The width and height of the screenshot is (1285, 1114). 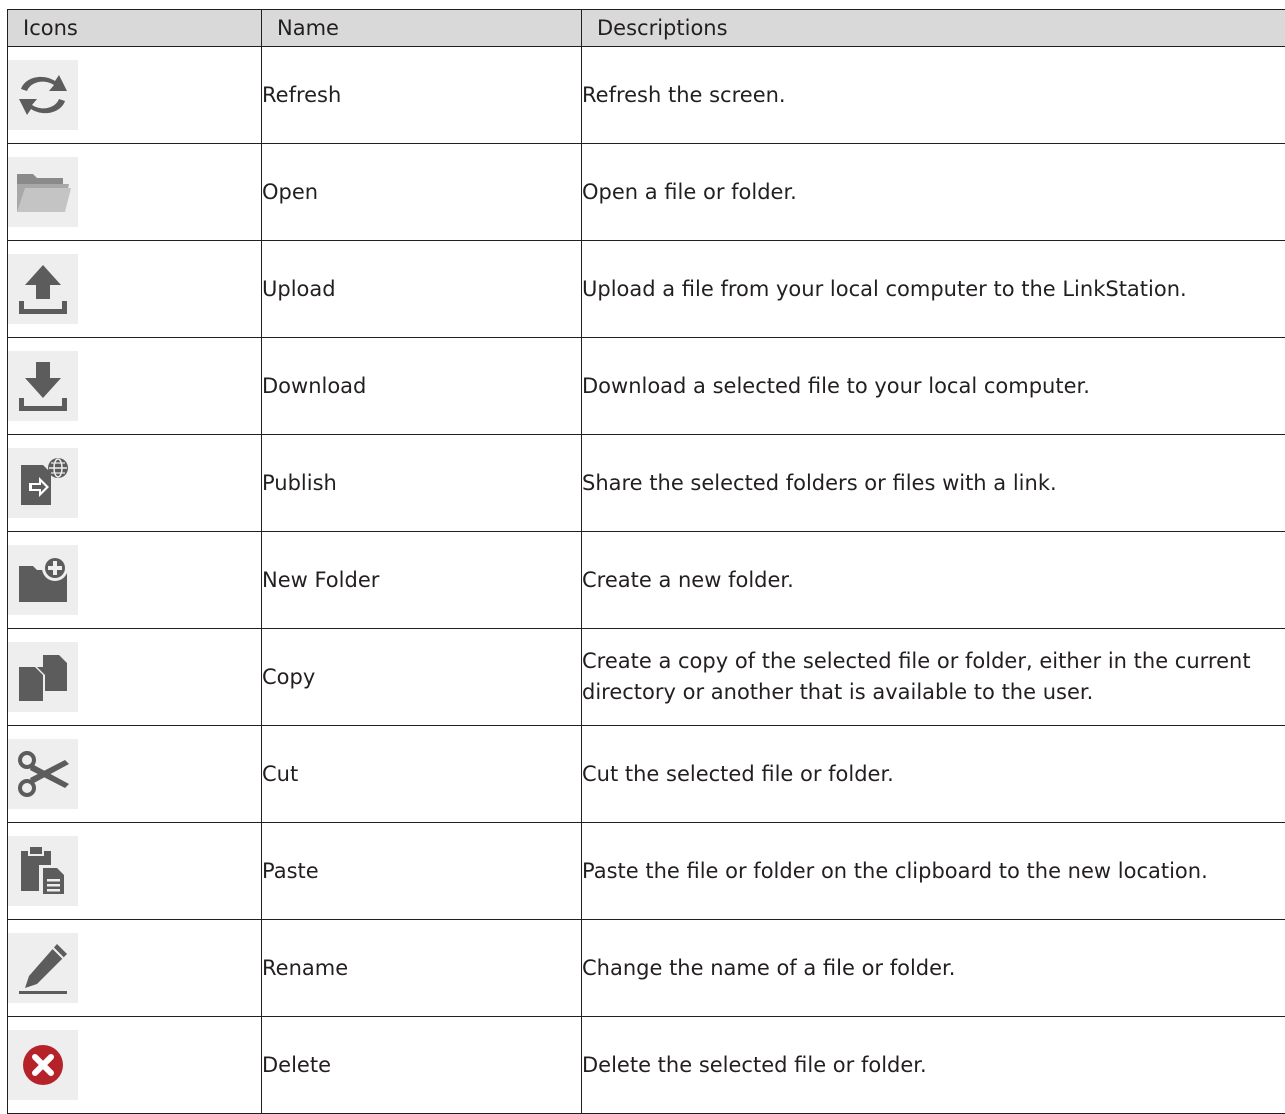 I want to click on header-descriptions: Descriptions, so click(x=933, y=28).